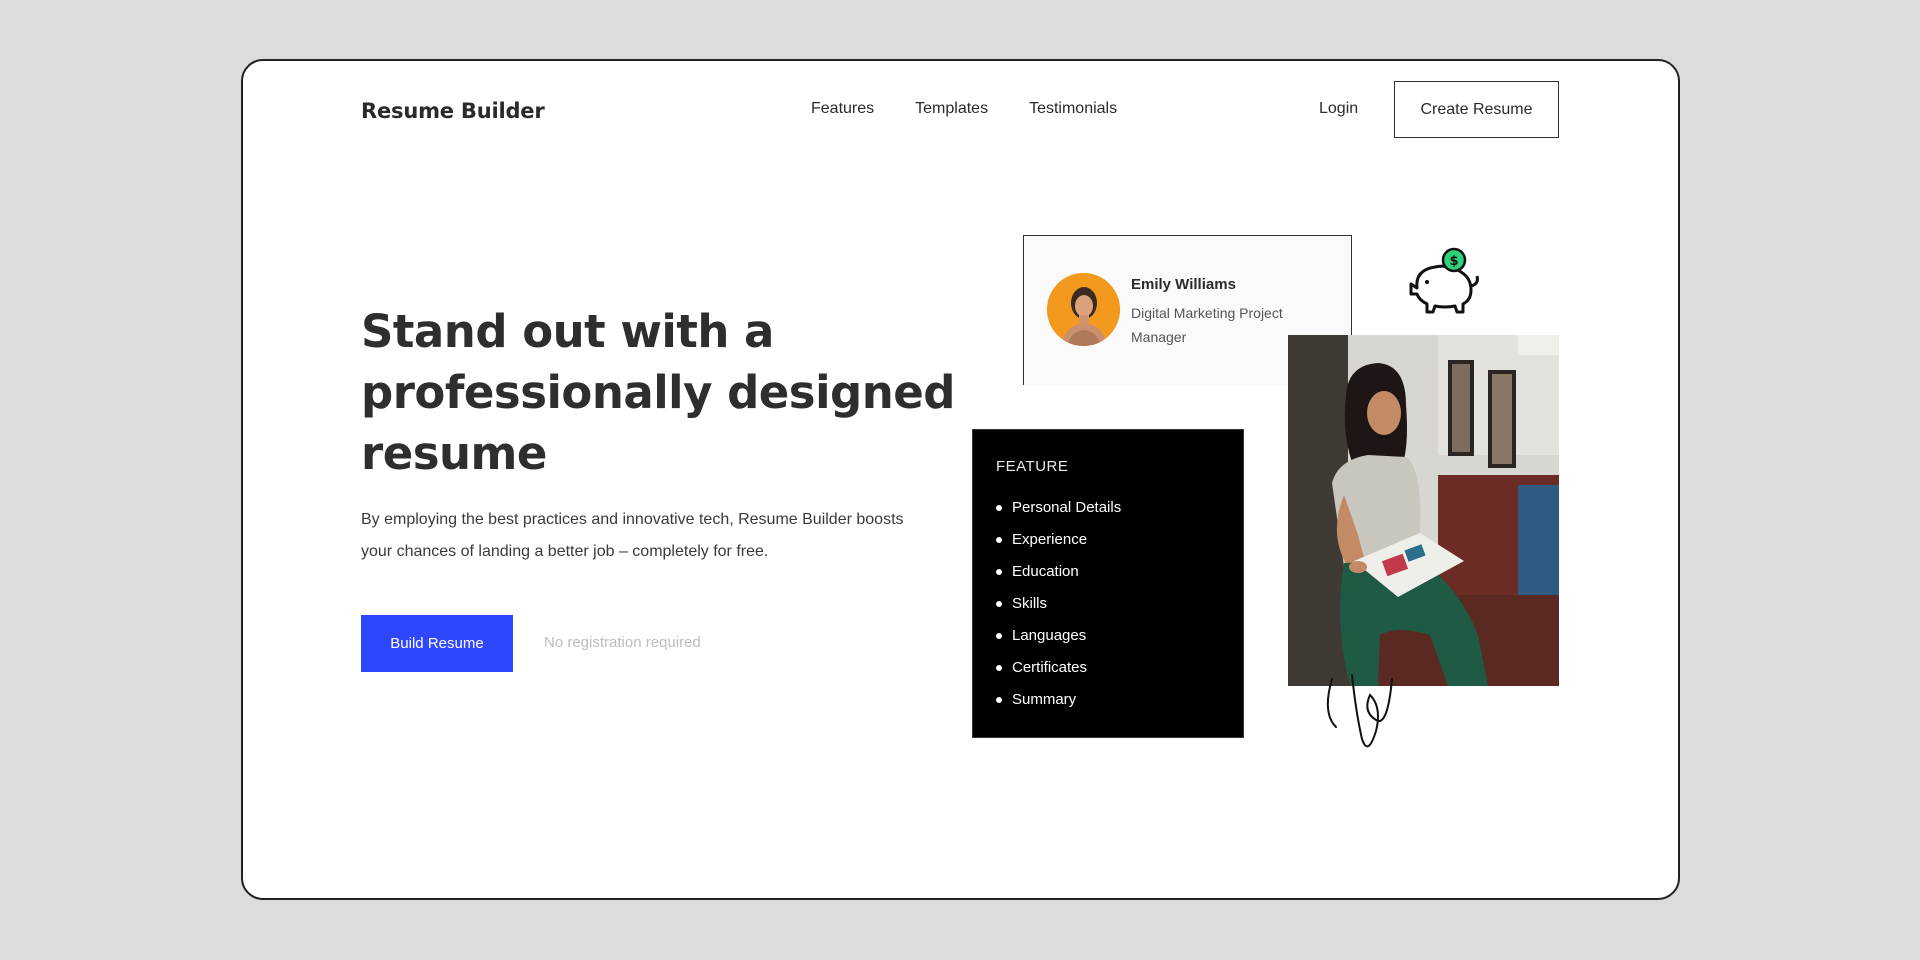 Image resolution: width=1920 pixels, height=960 pixels. What do you see at coordinates (622, 642) in the screenshot?
I see `no-registration-note: No registration required` at bounding box center [622, 642].